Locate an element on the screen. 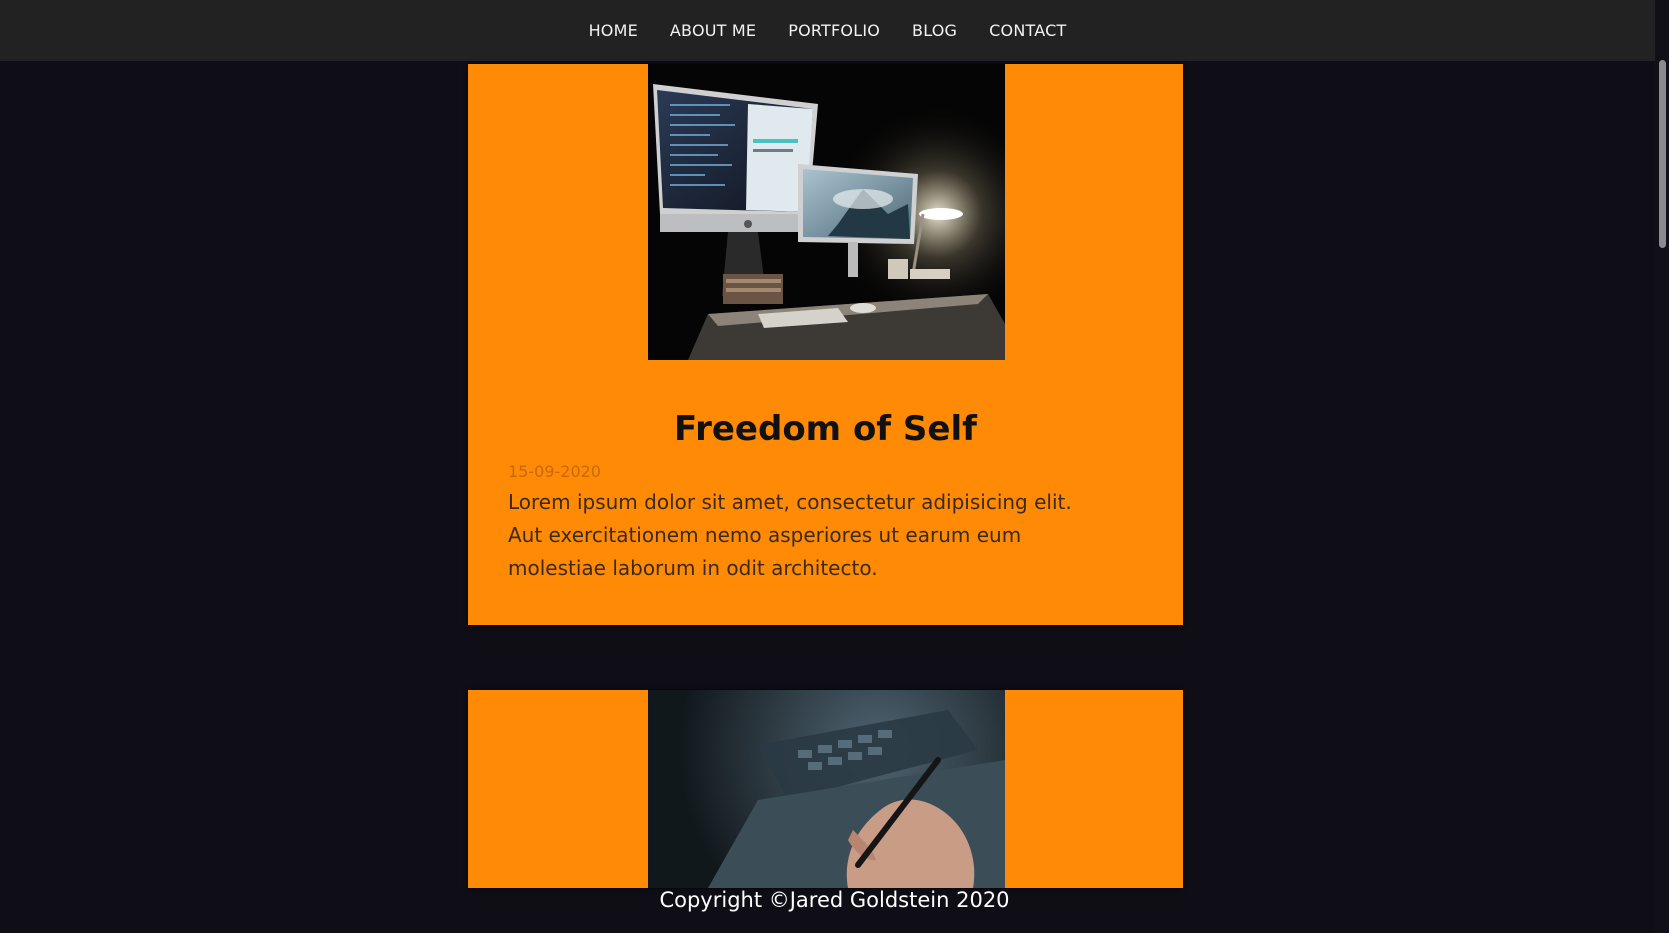  tablet-drawing-illustration is located at coordinates (826, 789).